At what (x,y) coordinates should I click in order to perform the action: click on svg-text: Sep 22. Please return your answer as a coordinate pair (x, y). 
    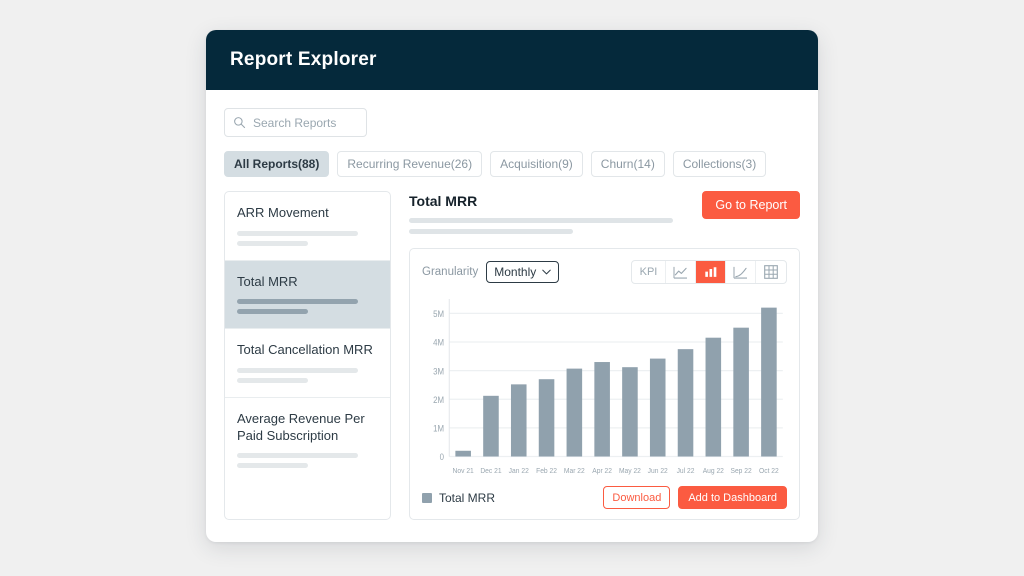
    Looking at the image, I should click on (740, 471).